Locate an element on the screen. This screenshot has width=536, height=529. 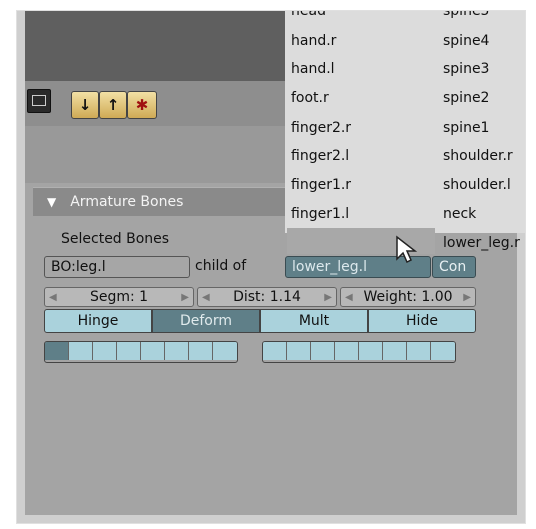
menu-item: finger2.r is located at coordinates (321, 128).